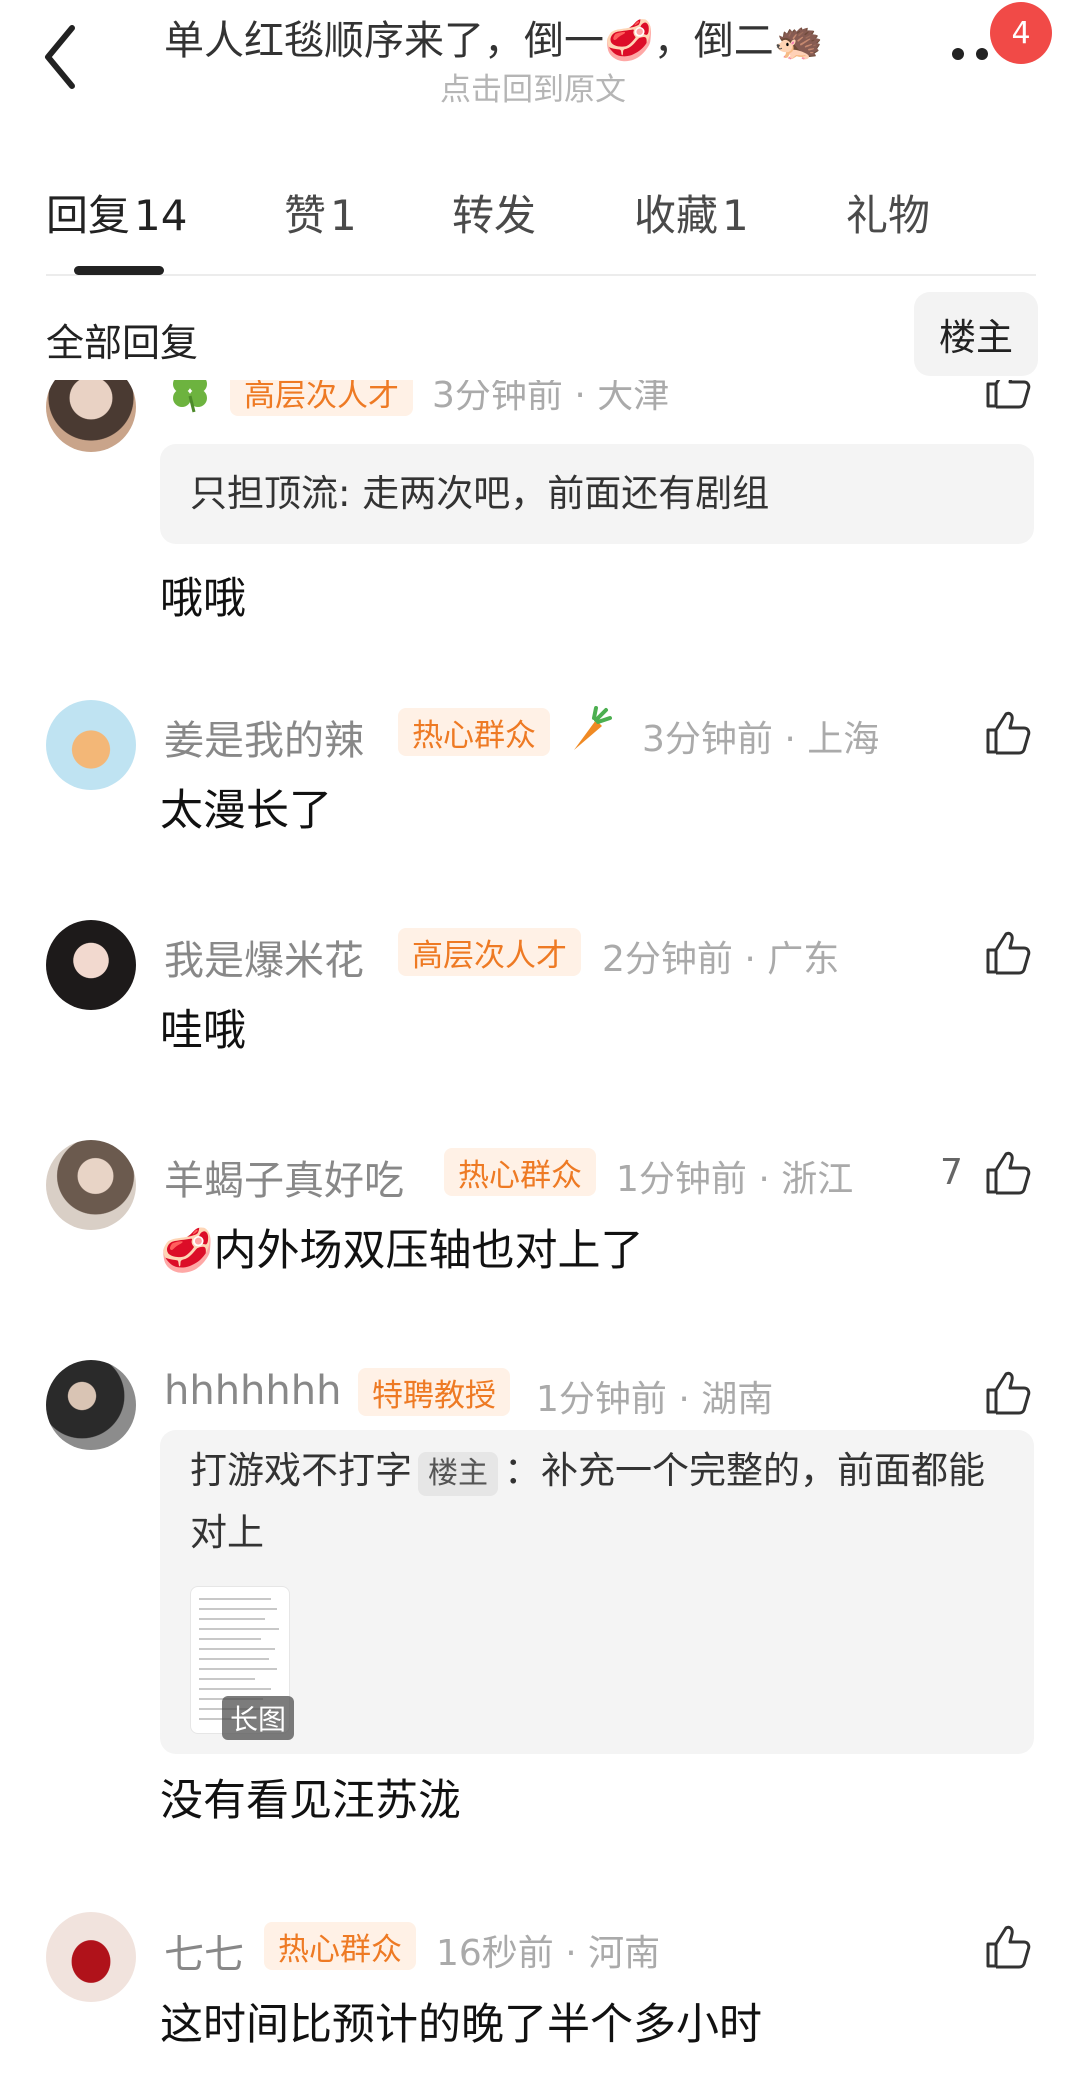  I want to click on comment-item: 羊蝎子真好吃 热心群众 1分钟前 · 浙江 7 🥩内外场双压轴也对上了, so click(540, 1206).